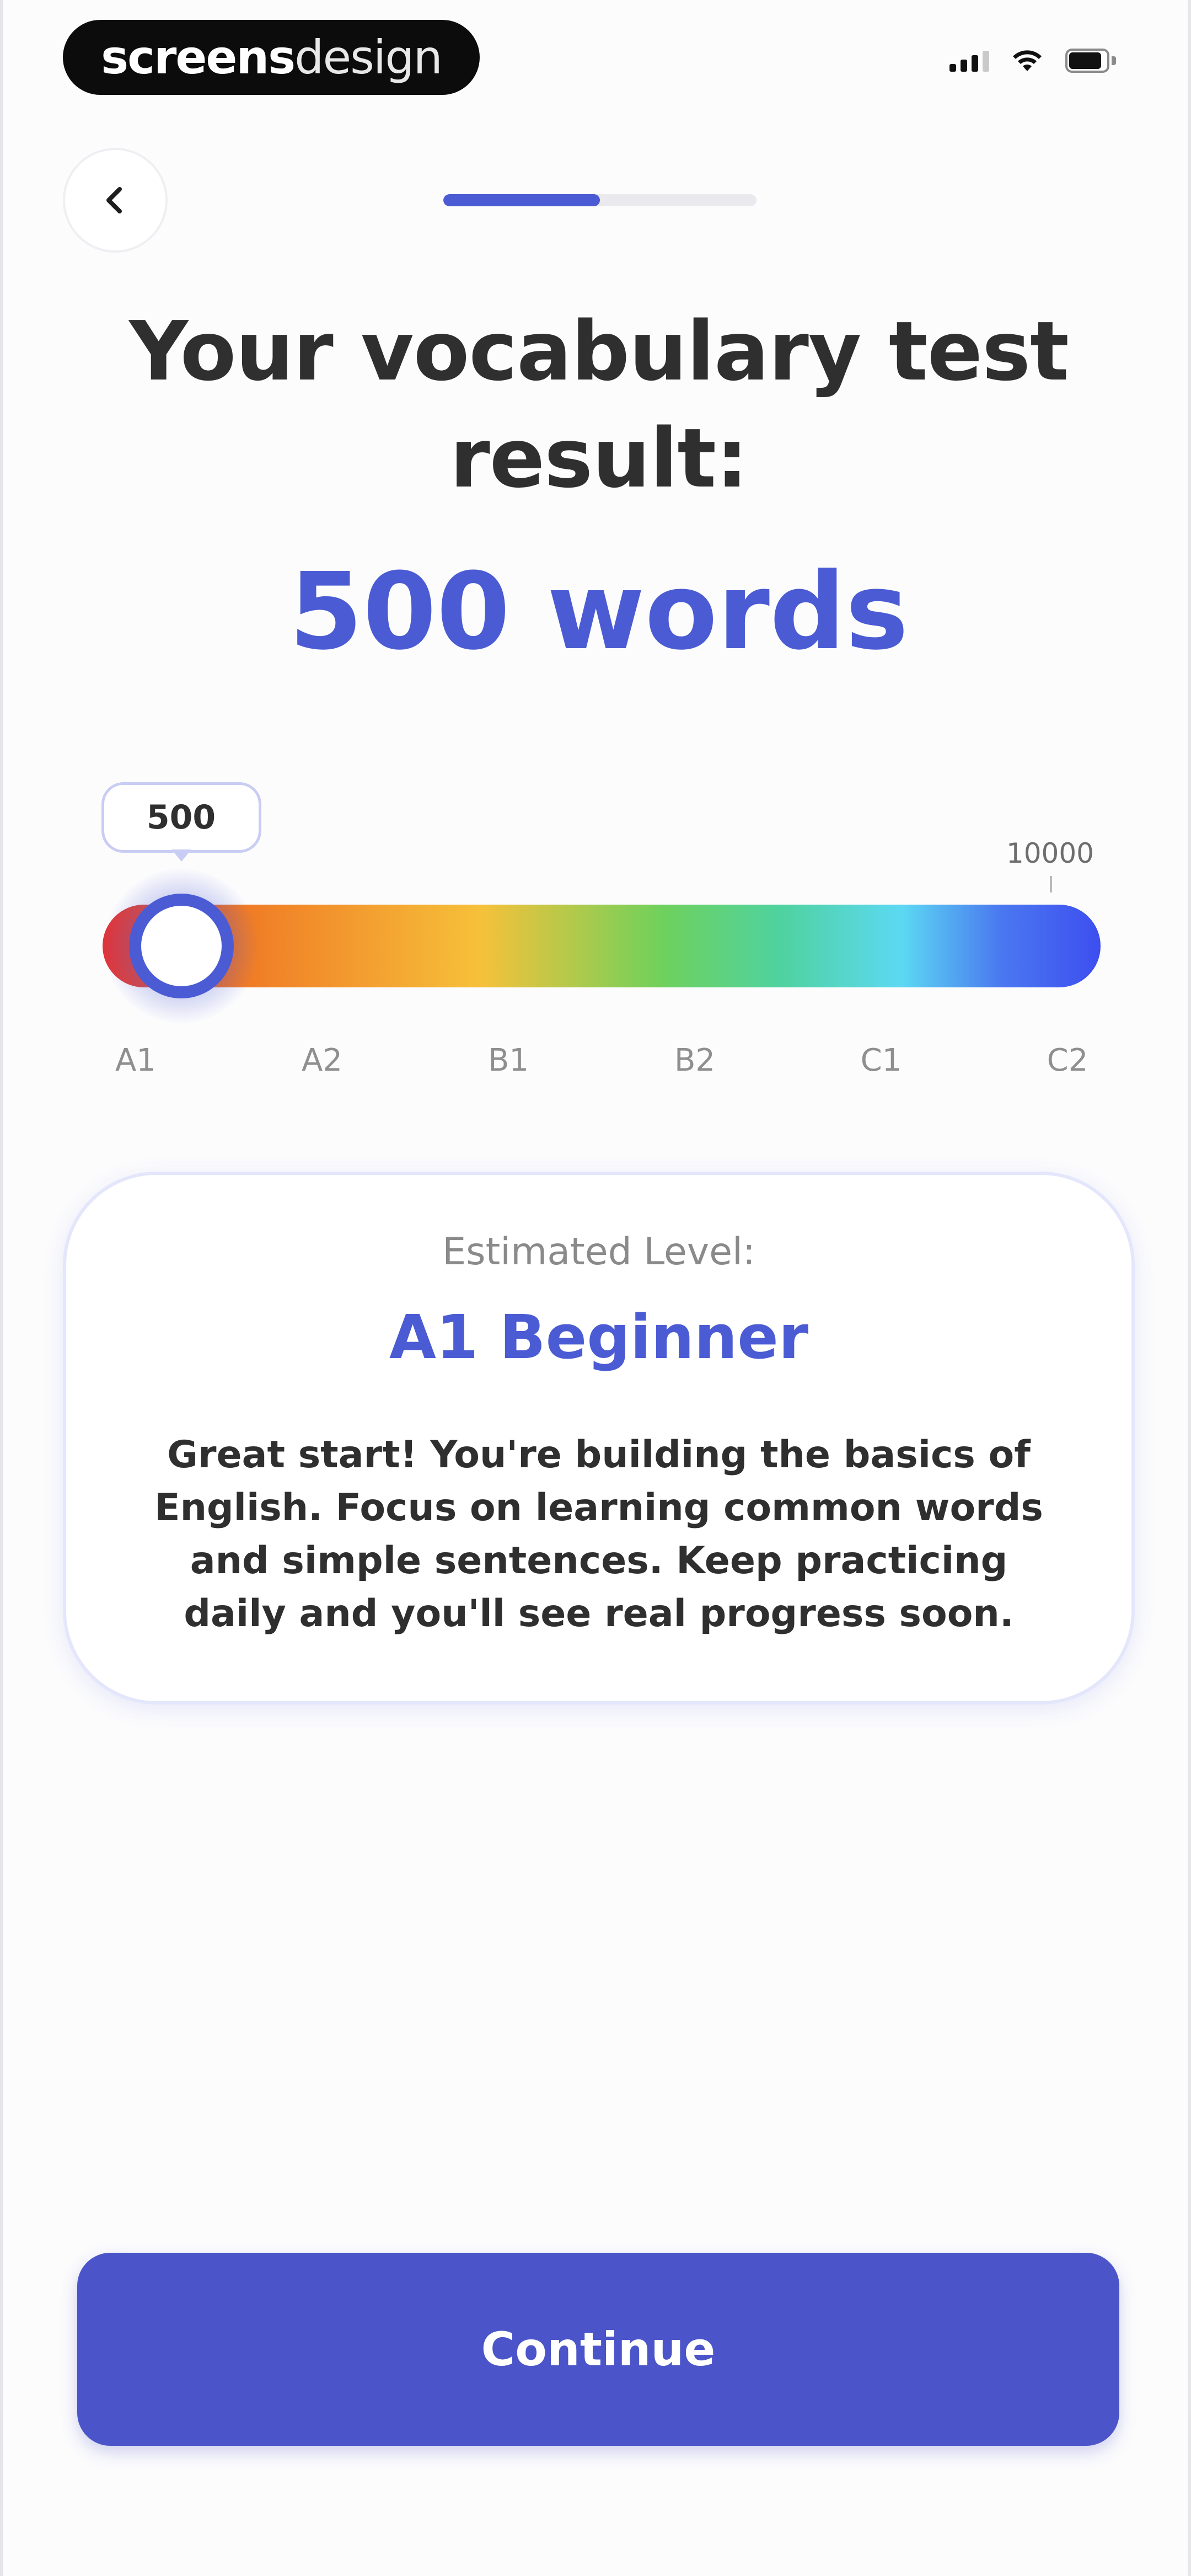  Describe the element at coordinates (181, 817) in the screenshot. I see `current-value-bubble: 500` at that location.